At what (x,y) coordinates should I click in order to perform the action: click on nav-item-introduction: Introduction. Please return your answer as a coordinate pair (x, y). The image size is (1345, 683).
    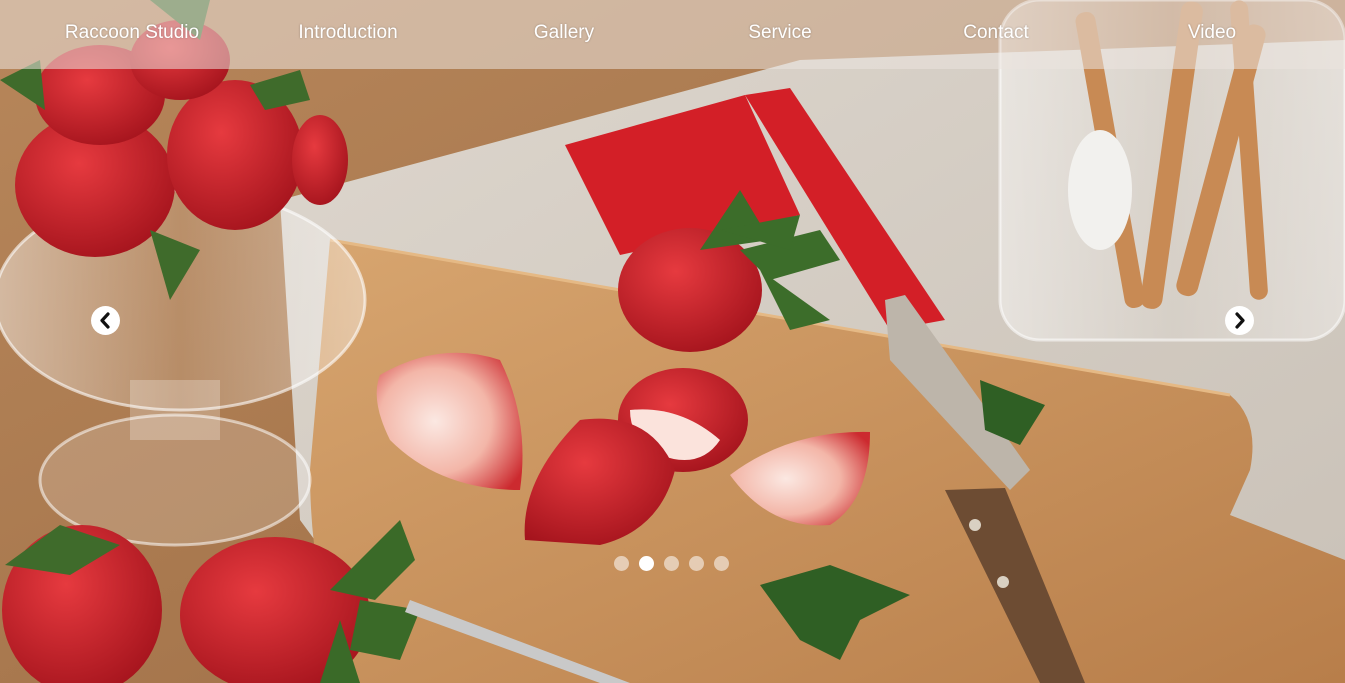
    Looking at the image, I should click on (348, 34).